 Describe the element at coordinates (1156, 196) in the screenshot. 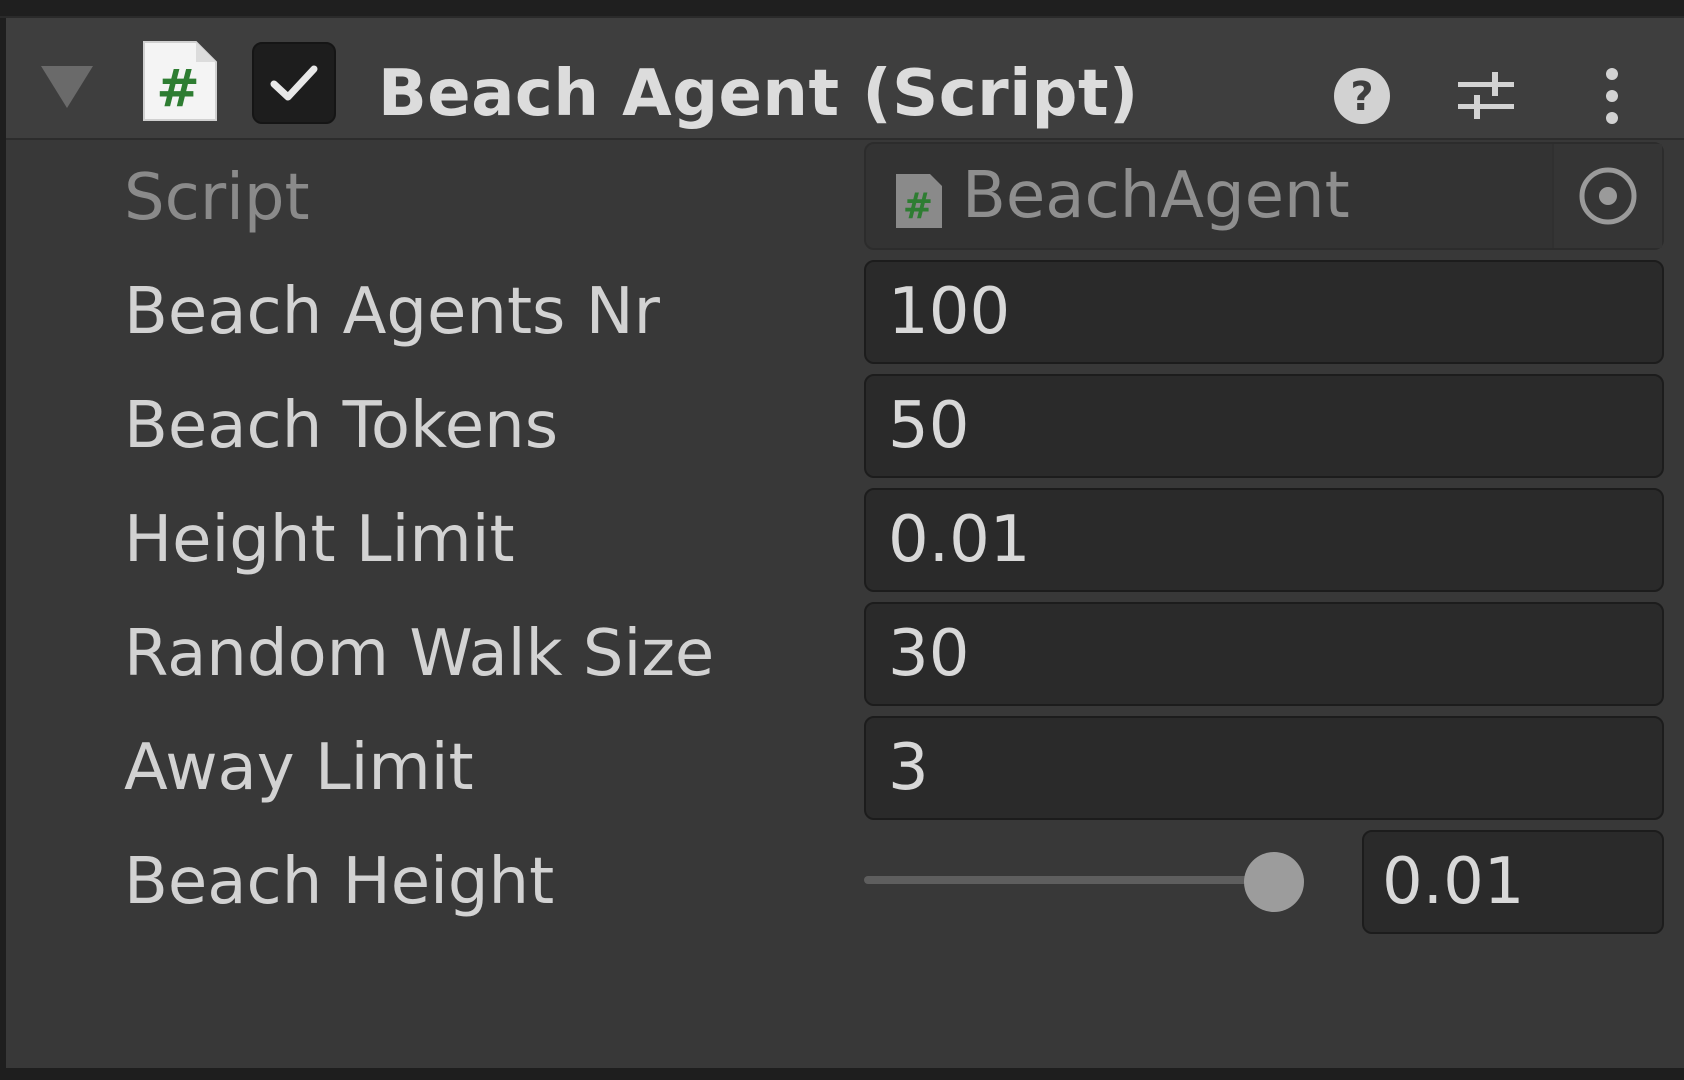

I see `script-name: BeachAgent` at that location.